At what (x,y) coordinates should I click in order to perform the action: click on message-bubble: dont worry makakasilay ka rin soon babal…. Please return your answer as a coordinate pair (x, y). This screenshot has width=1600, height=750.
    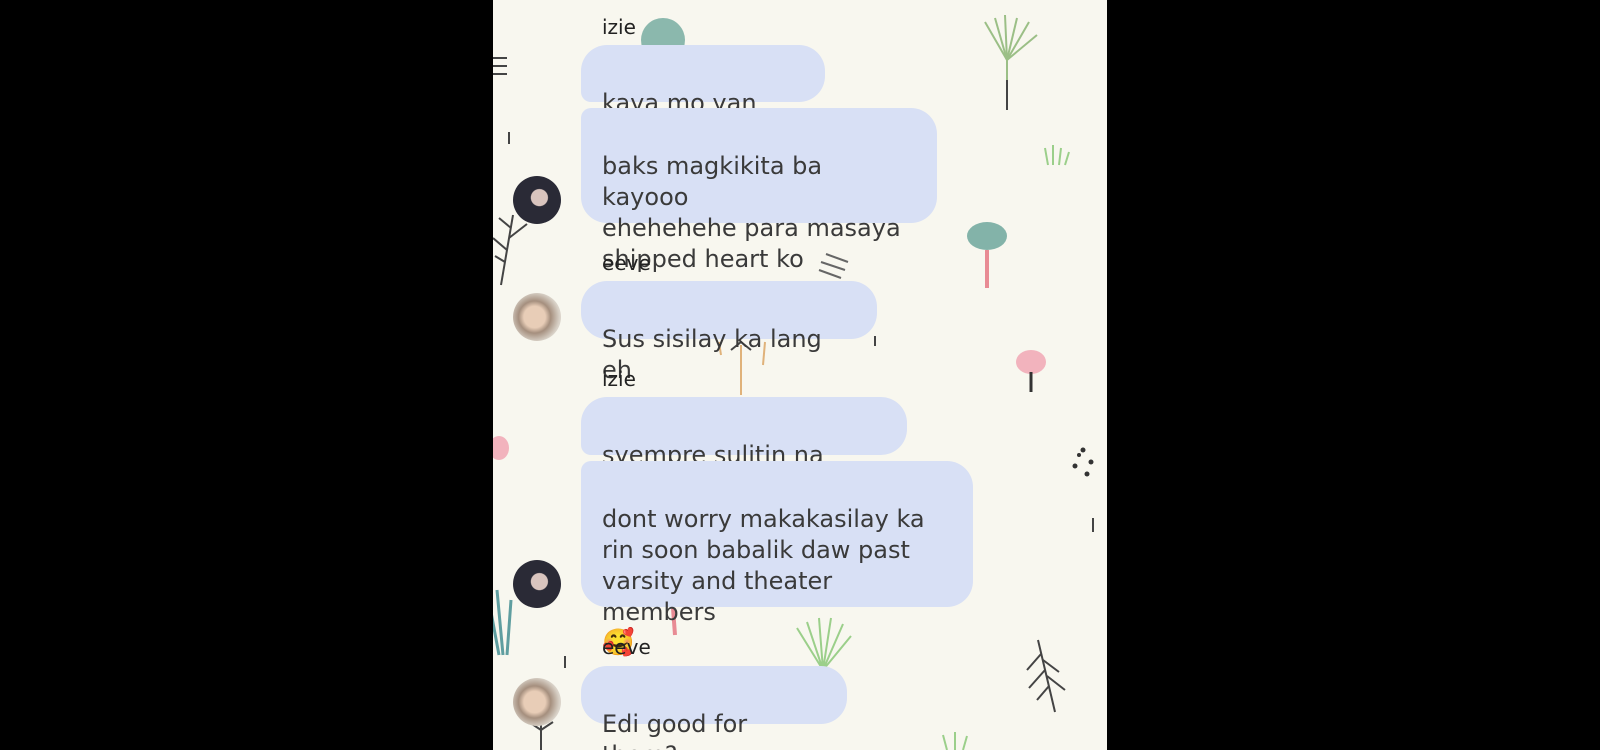
    Looking at the image, I should click on (777, 559).